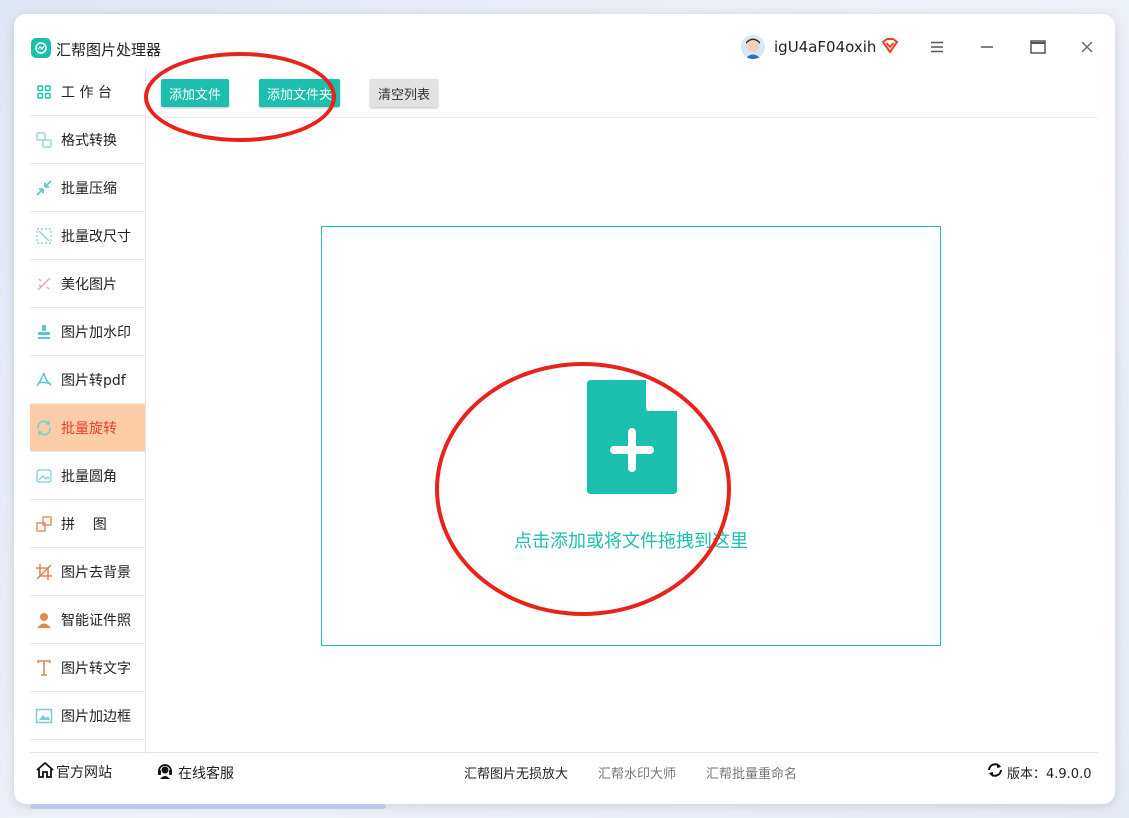 This screenshot has height=818, width=1129. I want to click on sidebar-item-to-pdf: 图片转pdf, so click(87, 380).